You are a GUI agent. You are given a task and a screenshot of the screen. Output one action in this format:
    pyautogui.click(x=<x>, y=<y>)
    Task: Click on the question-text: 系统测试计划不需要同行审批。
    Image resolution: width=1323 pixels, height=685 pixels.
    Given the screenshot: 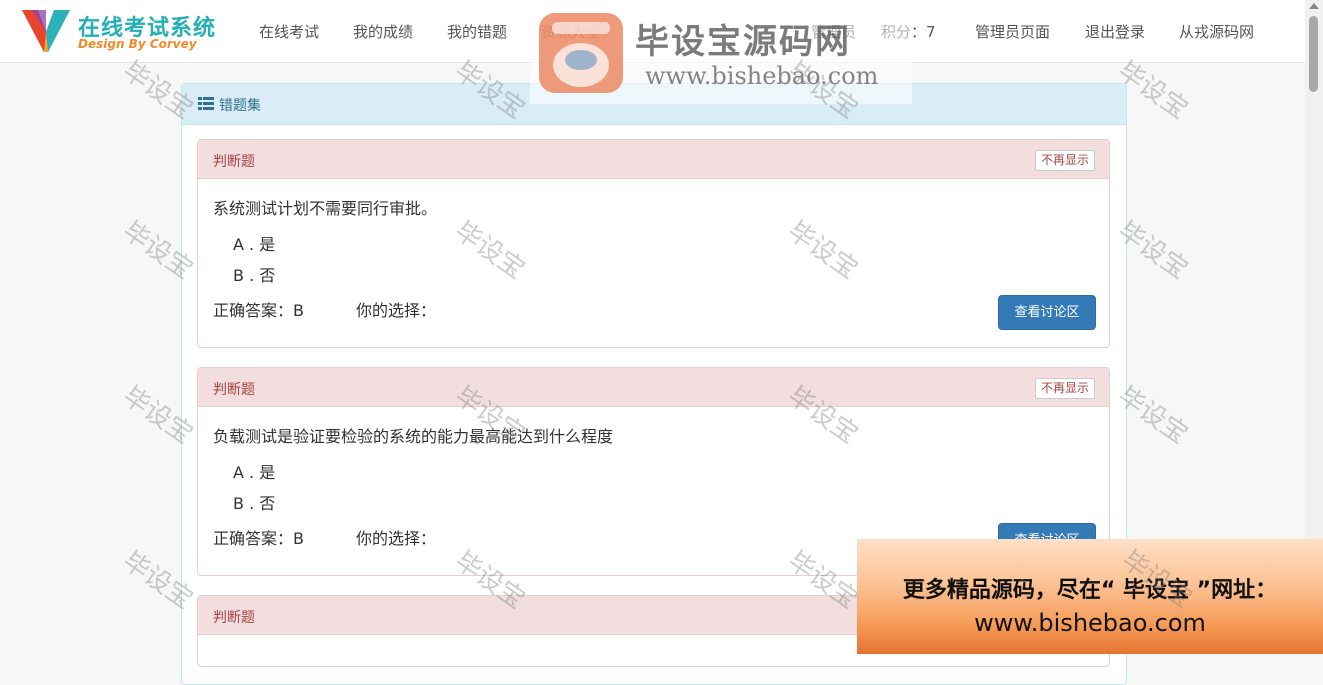 What is the action you would take?
    pyautogui.click(x=325, y=208)
    